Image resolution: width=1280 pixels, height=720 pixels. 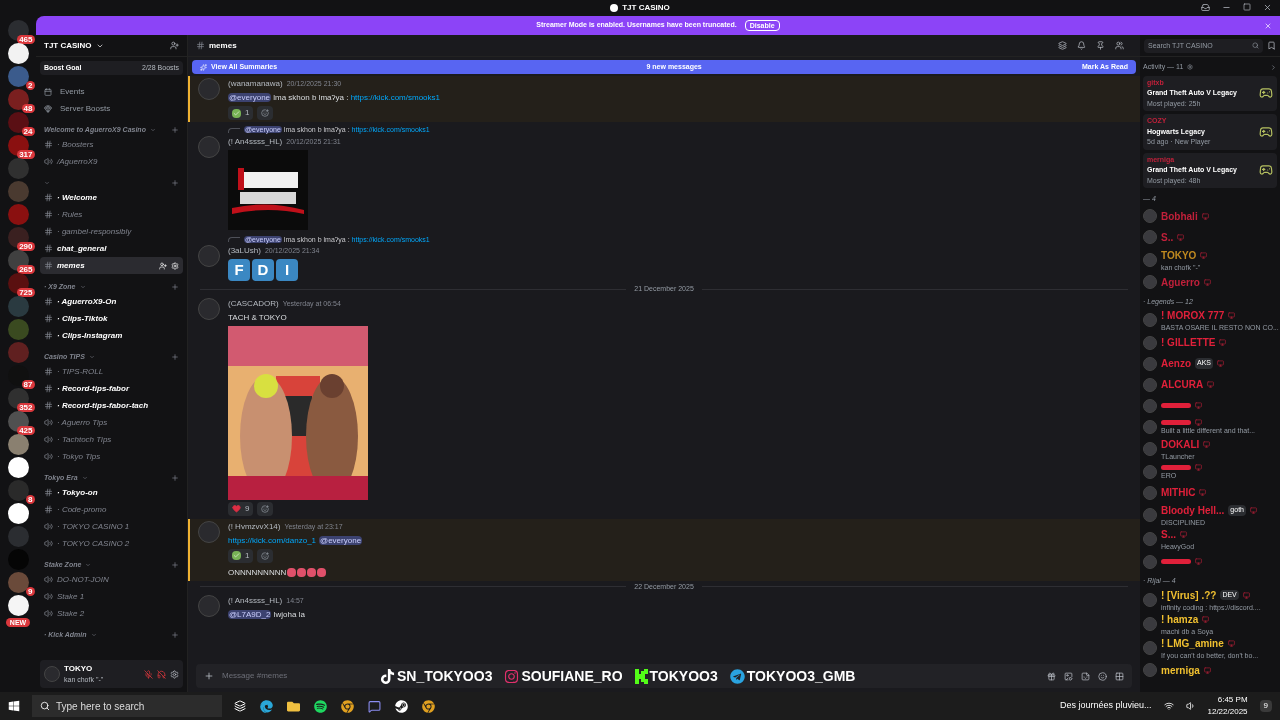 What do you see at coordinates (1100, 45) in the screenshot?
I see `pin-icon` at bounding box center [1100, 45].